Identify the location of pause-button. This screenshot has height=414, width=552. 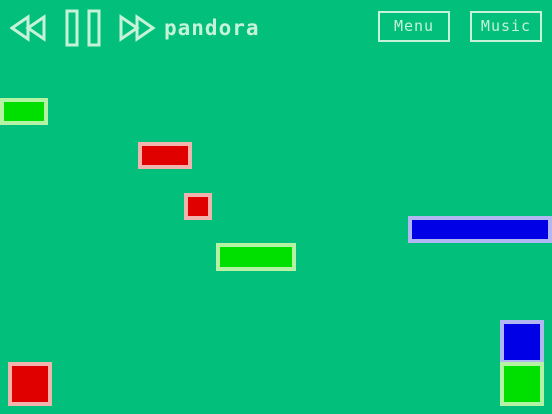
(83, 28).